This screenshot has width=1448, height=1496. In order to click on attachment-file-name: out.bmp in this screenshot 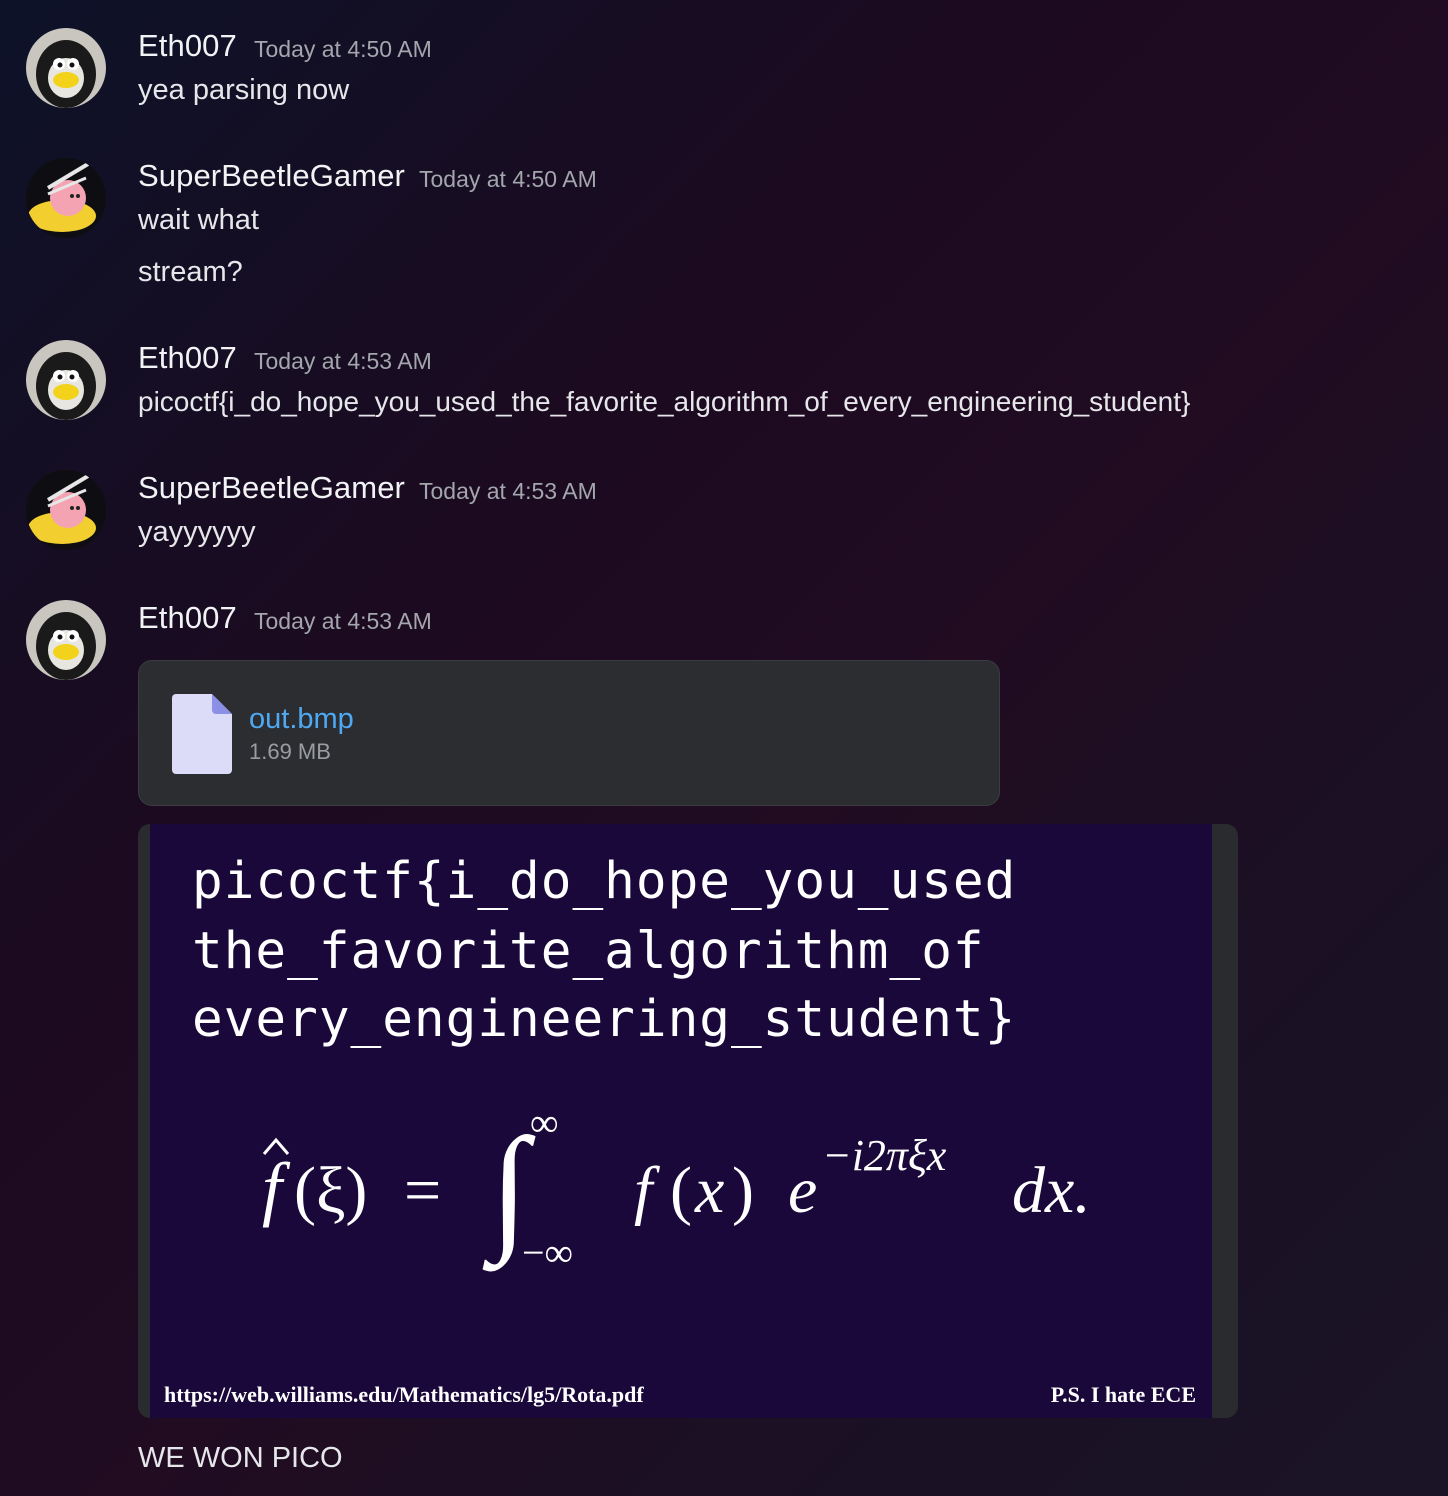, I will do `click(301, 719)`.